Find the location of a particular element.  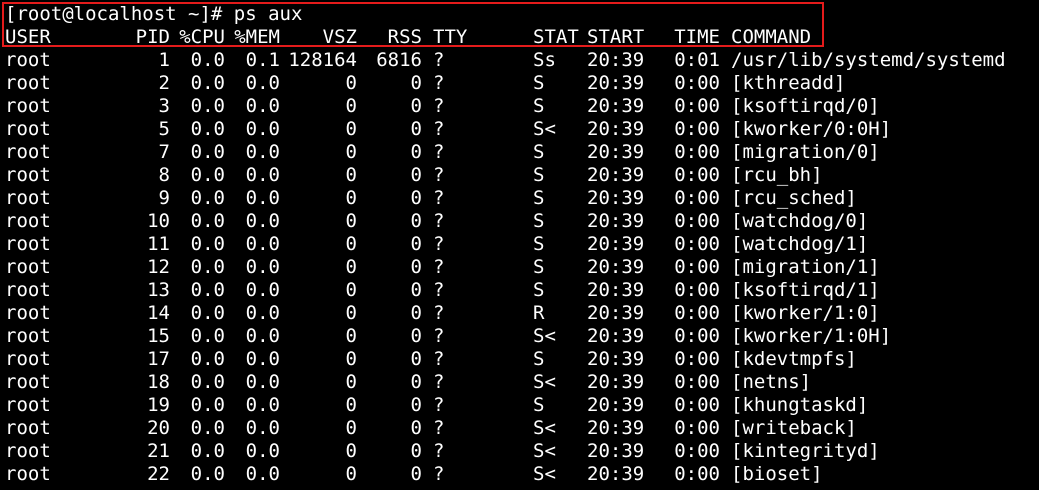

process-pid-cell: 21 is located at coordinates (158, 451).